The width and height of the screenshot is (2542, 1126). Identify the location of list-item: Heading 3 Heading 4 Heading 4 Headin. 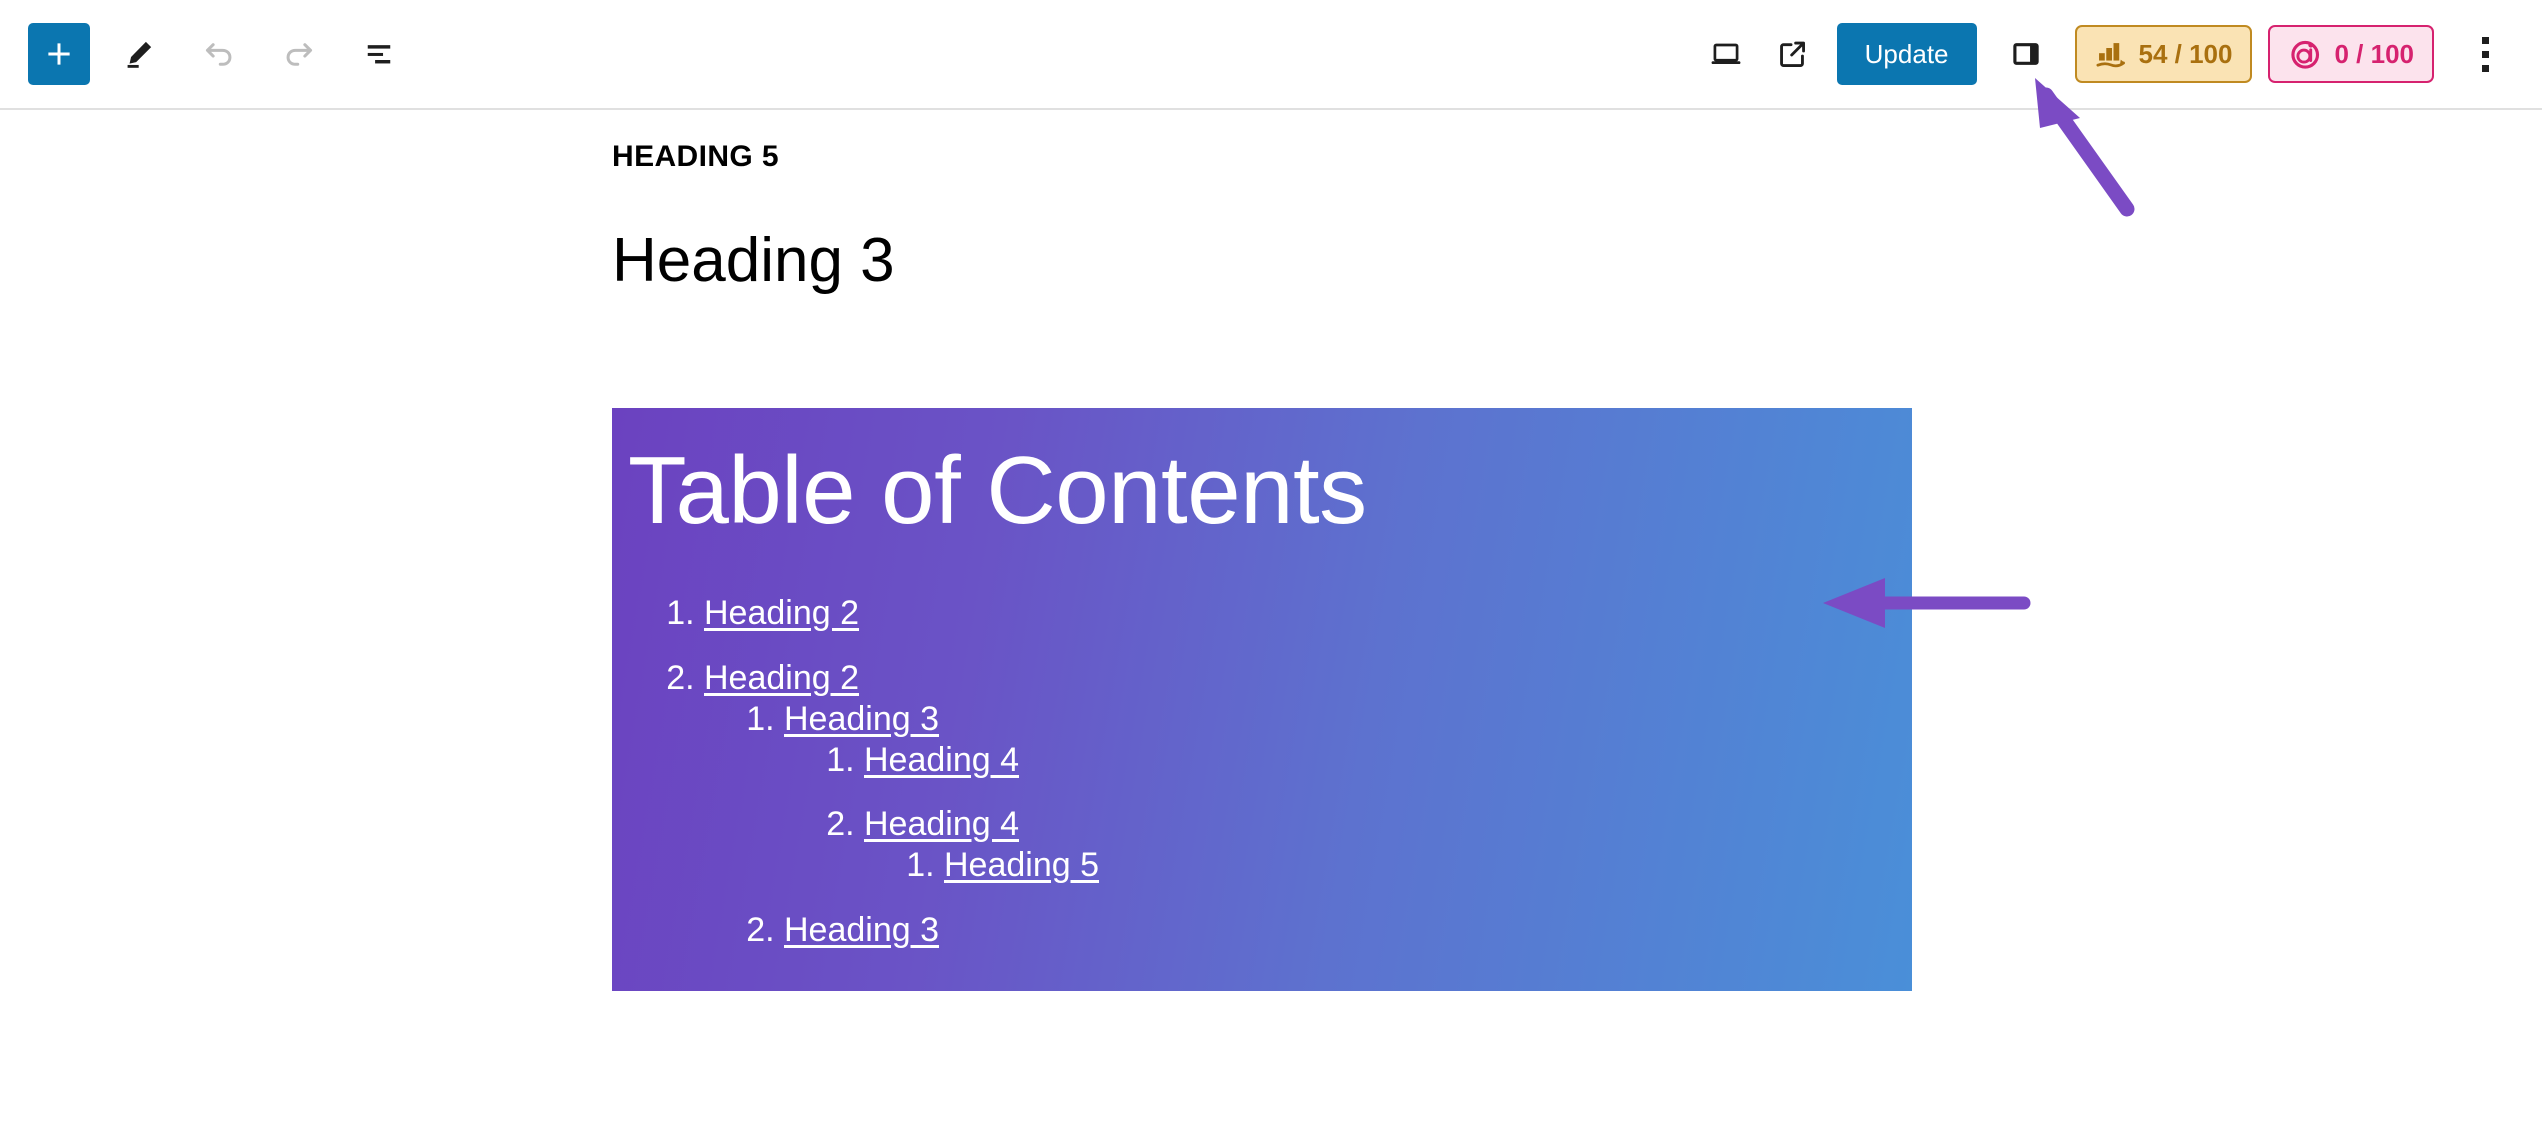
(1348, 792).